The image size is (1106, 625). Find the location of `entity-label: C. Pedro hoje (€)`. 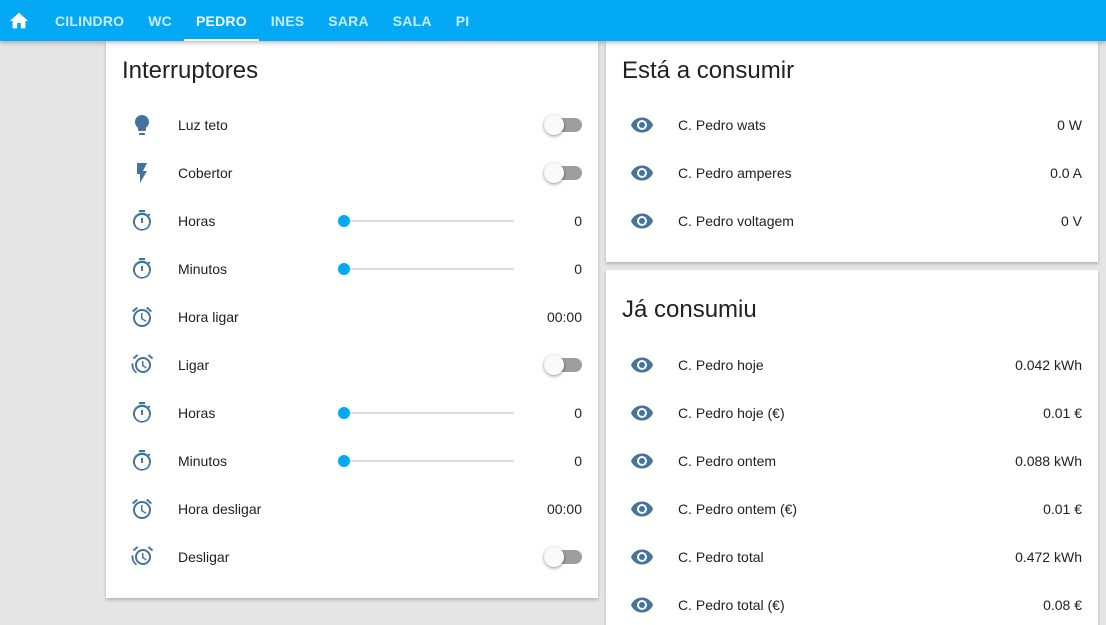

entity-label: C. Pedro hoje (€) is located at coordinates (731, 413).